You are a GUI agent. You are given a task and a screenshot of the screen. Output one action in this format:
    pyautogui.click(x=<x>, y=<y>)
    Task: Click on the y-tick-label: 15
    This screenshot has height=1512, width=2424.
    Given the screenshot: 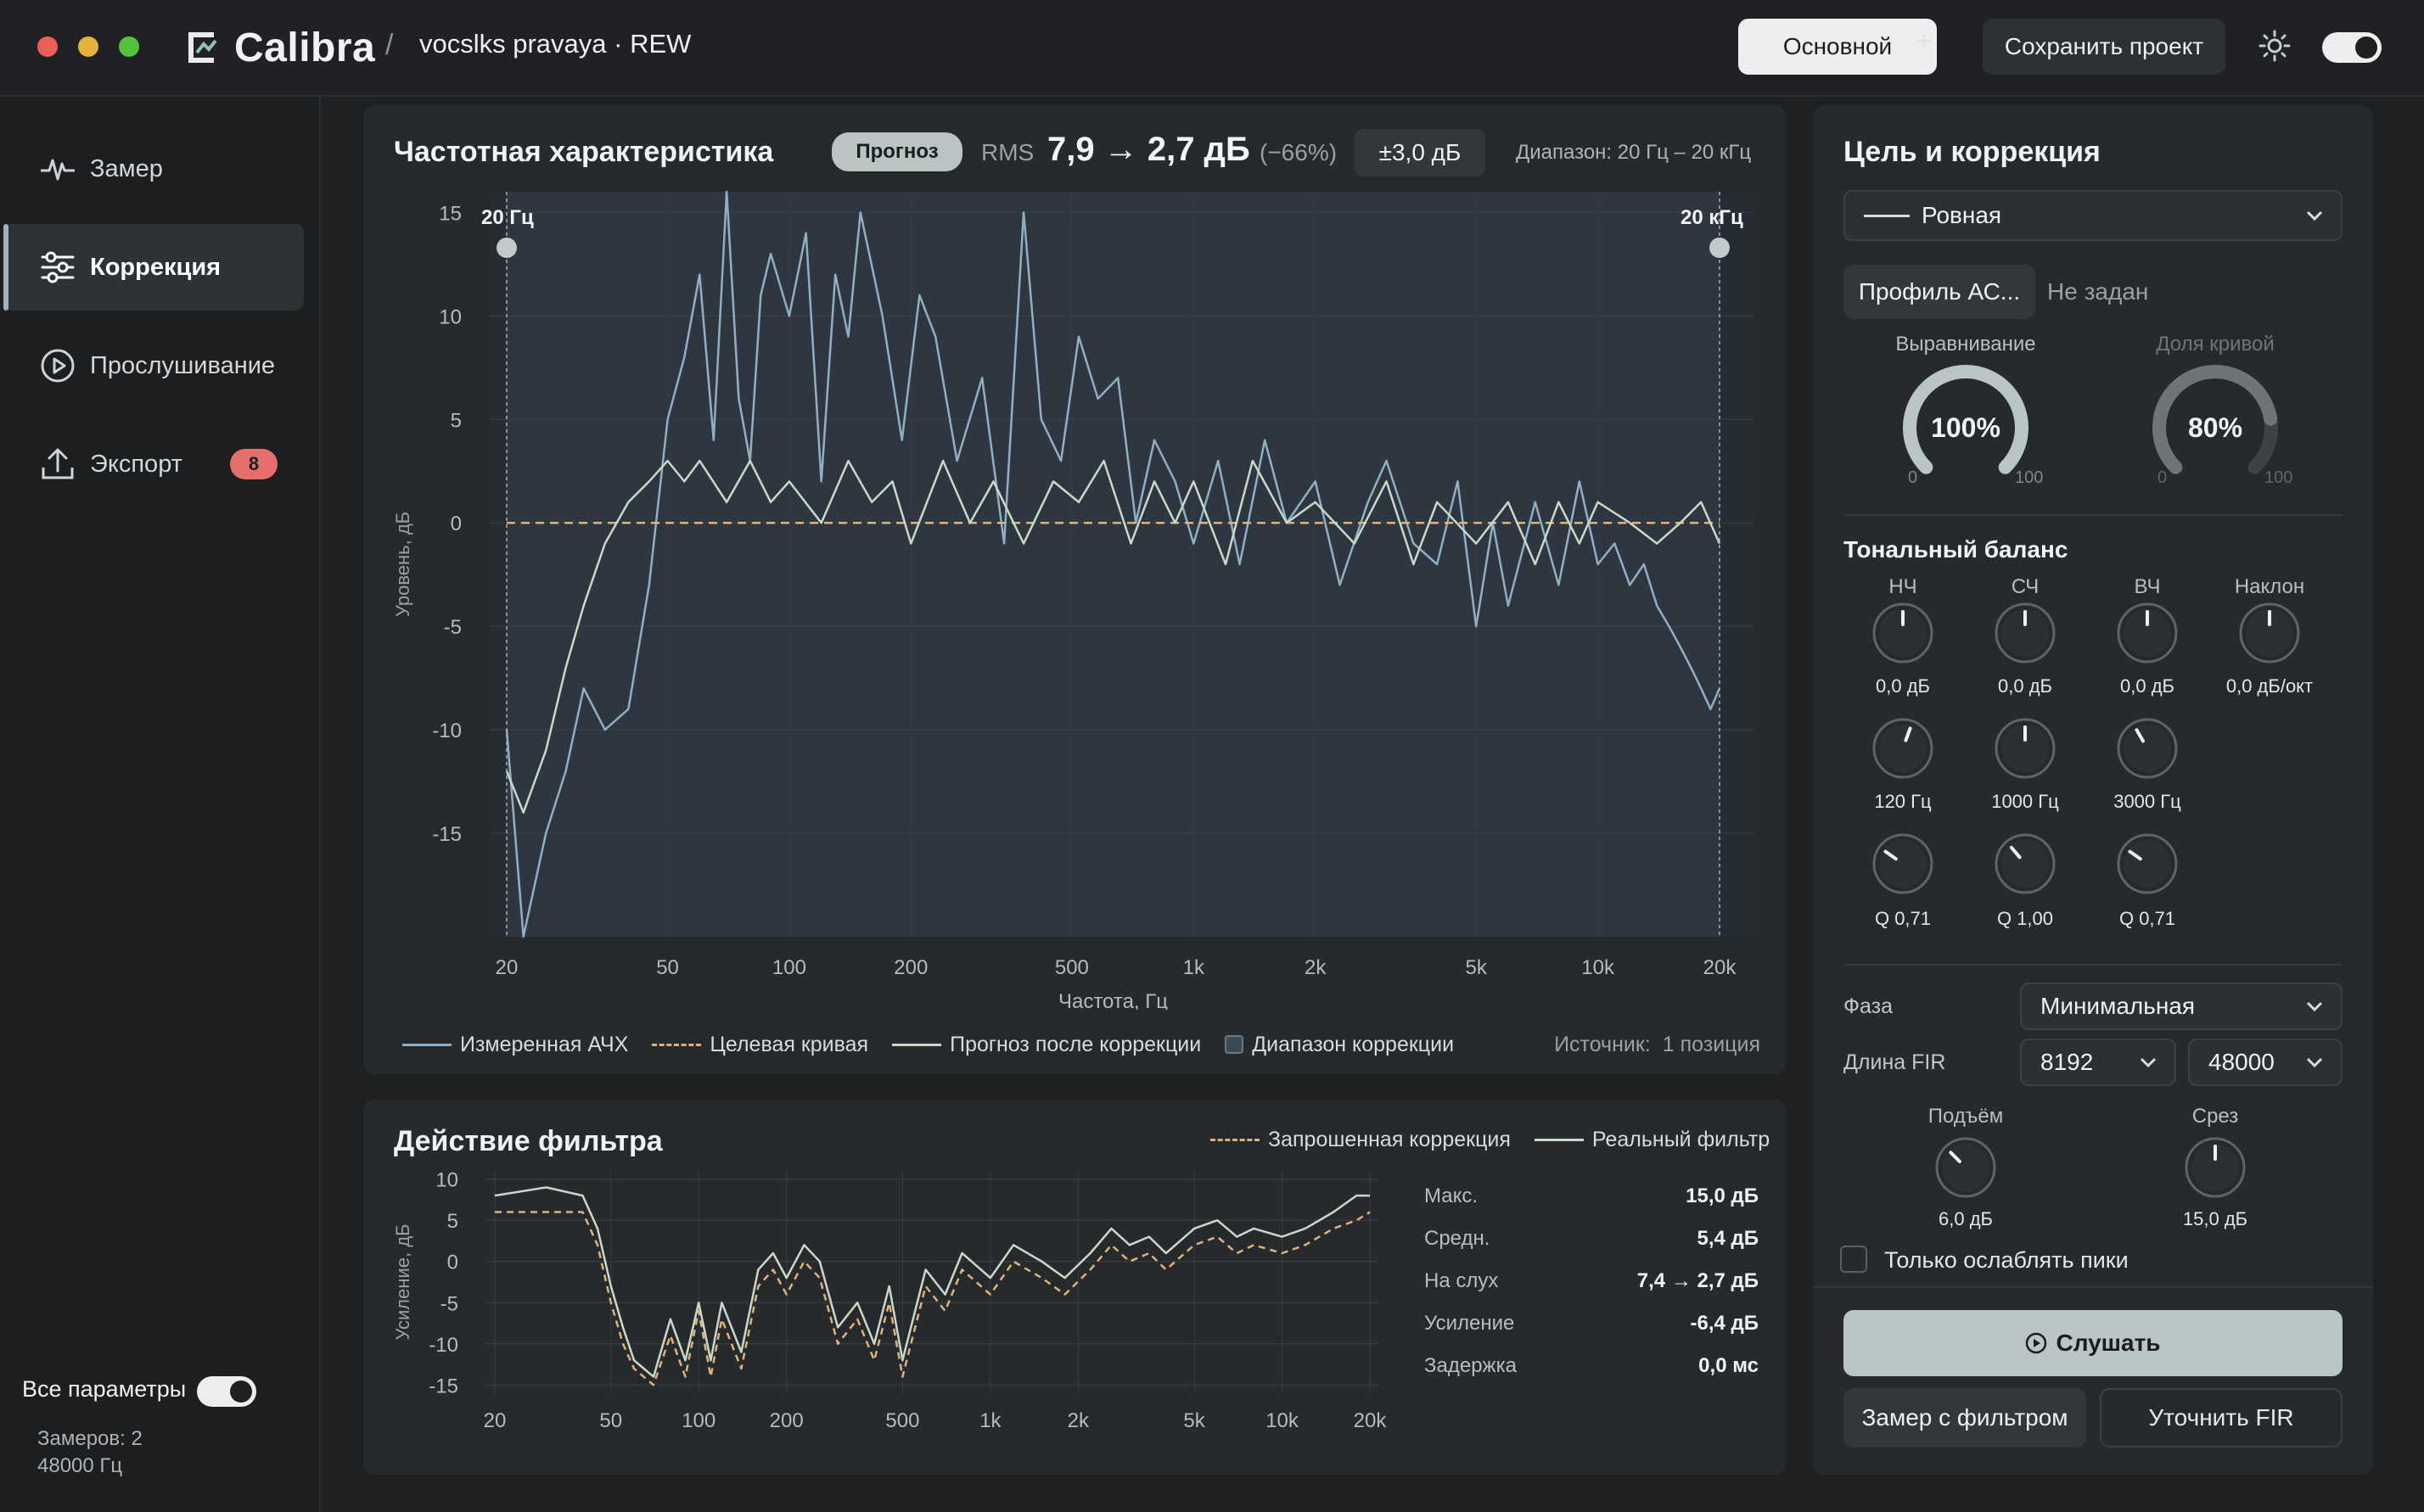 What is the action you would take?
    pyautogui.click(x=450, y=213)
    